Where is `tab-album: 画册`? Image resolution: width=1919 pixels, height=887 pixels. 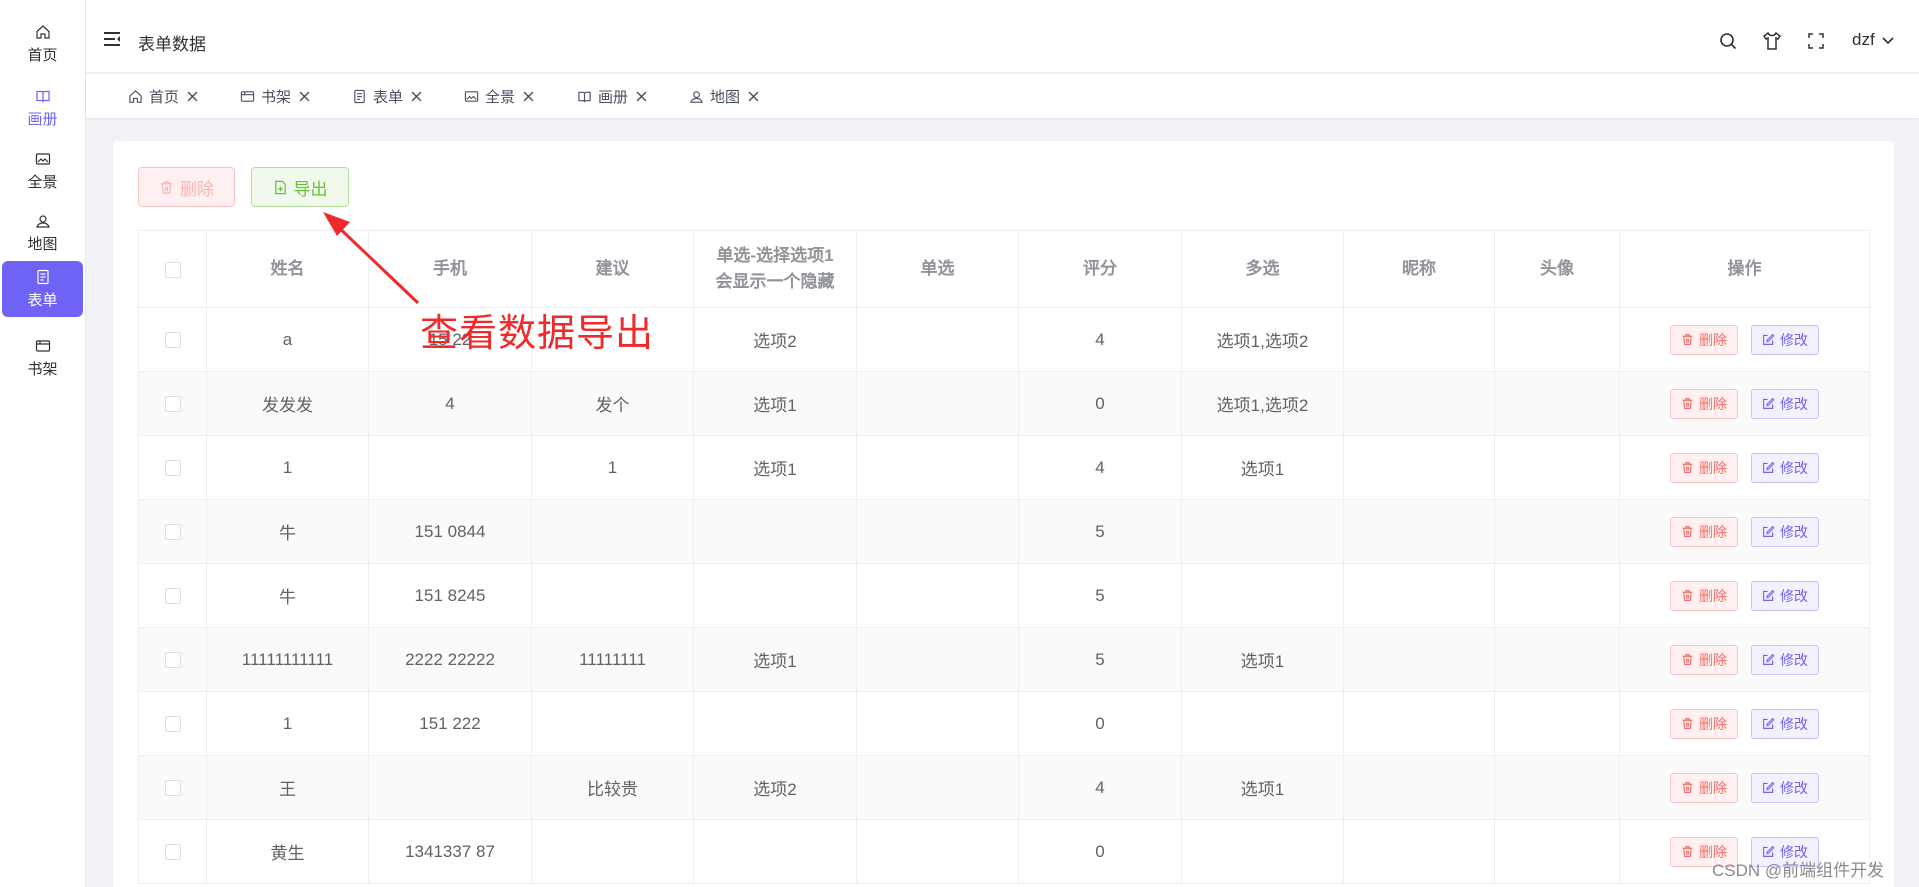 tab-album: 画册 is located at coordinates (612, 96).